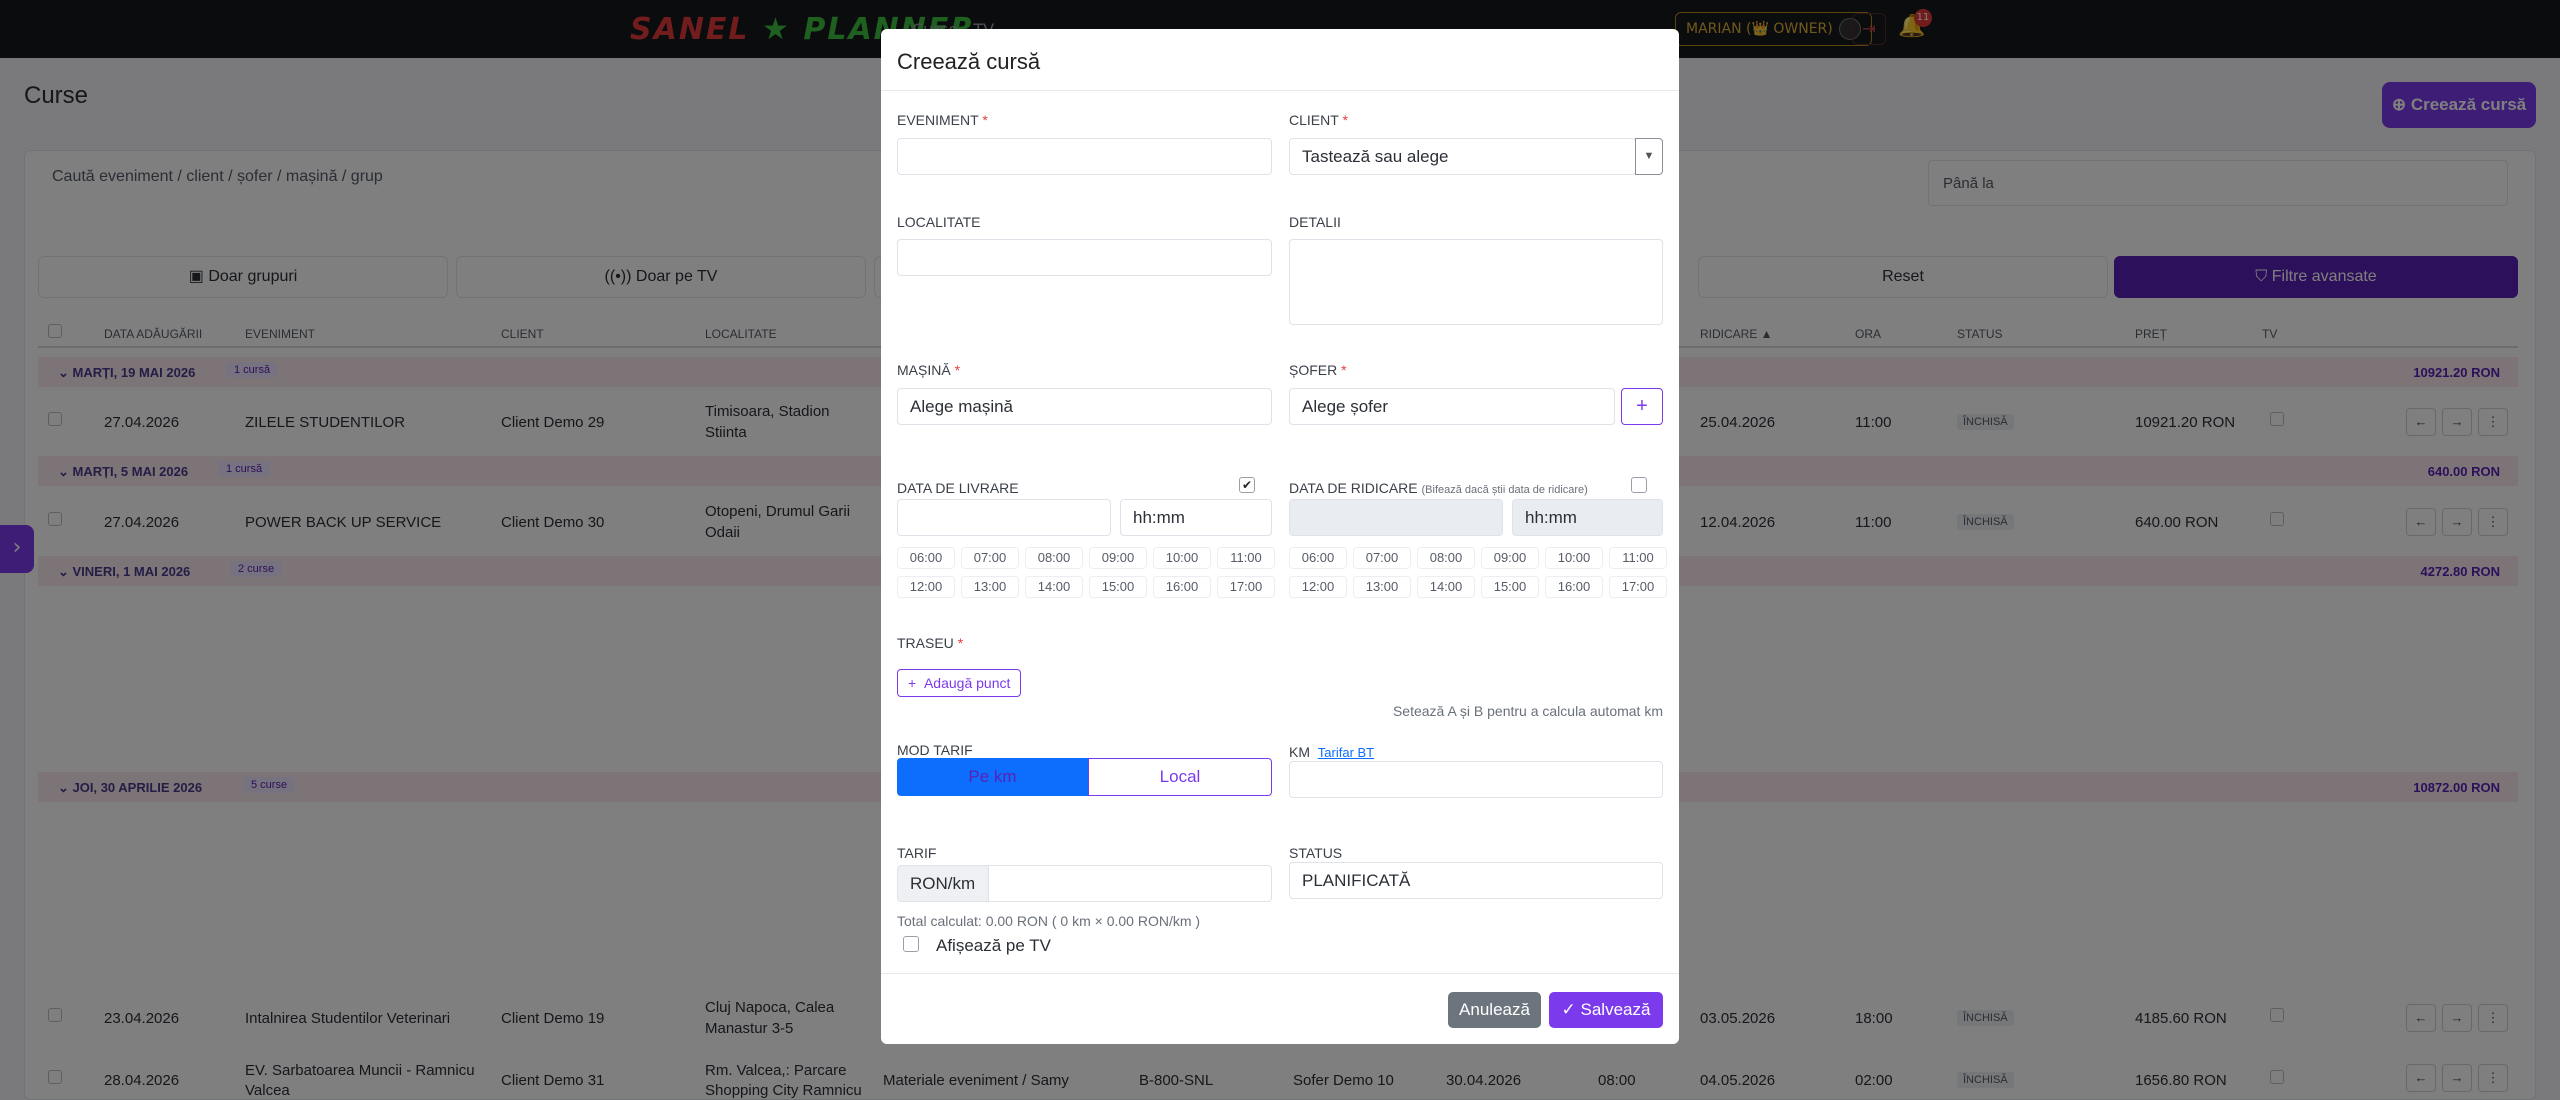 Image resolution: width=2560 pixels, height=1100 pixels. Describe the element at coordinates (1196, 517) in the screenshot. I see `delivery-time-input: hh:mm` at that location.